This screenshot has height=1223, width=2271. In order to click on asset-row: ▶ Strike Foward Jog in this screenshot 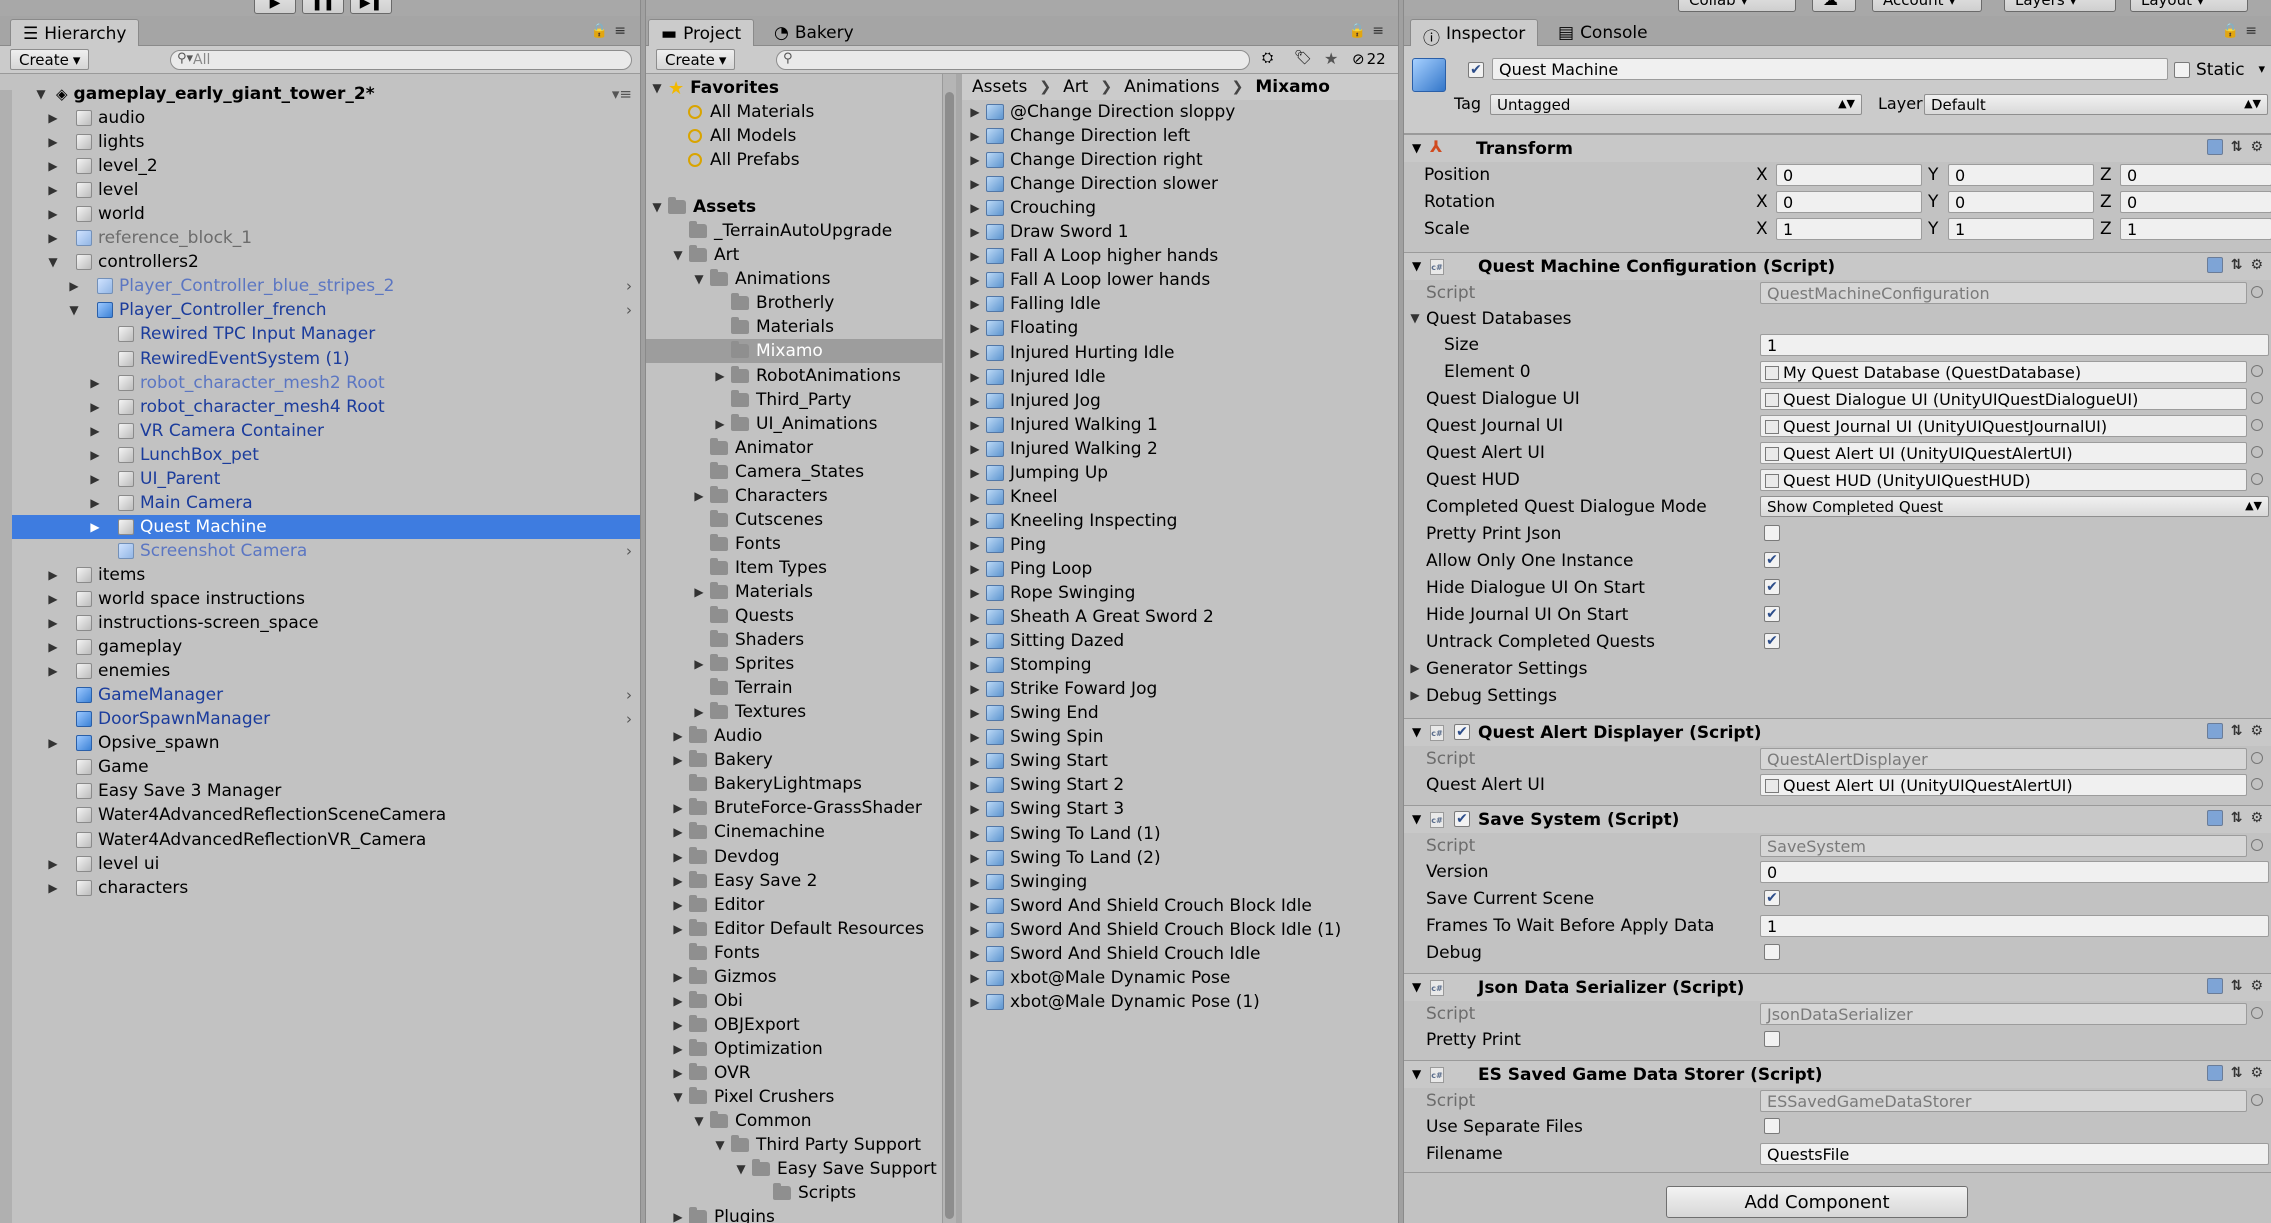, I will do `click(1180, 689)`.